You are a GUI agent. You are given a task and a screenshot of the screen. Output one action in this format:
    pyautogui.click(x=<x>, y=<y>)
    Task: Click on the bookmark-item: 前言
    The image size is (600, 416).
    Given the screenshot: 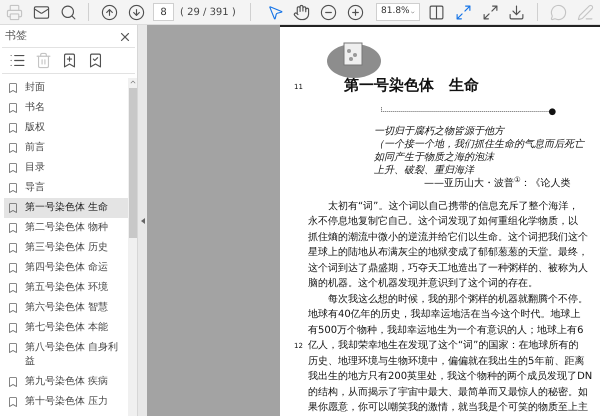 What is the action you would take?
    pyautogui.click(x=66, y=148)
    